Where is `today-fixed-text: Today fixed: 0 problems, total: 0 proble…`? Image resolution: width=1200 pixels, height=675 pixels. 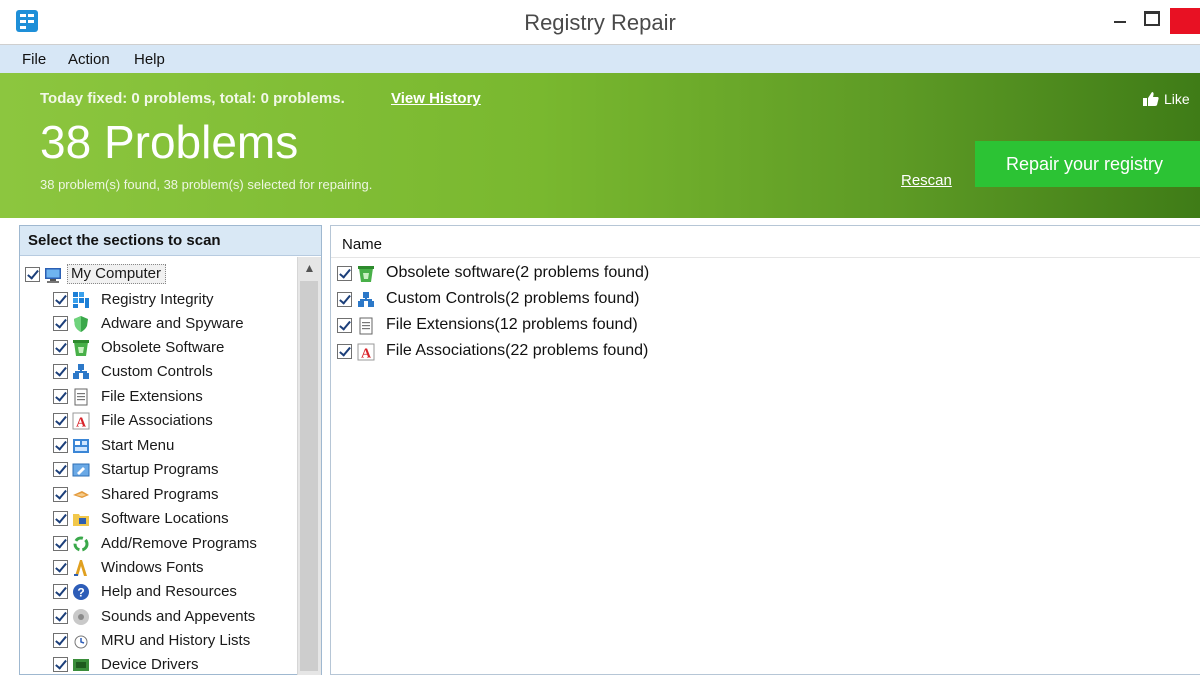 today-fixed-text: Today fixed: 0 problems, total: 0 proble… is located at coordinates (192, 98).